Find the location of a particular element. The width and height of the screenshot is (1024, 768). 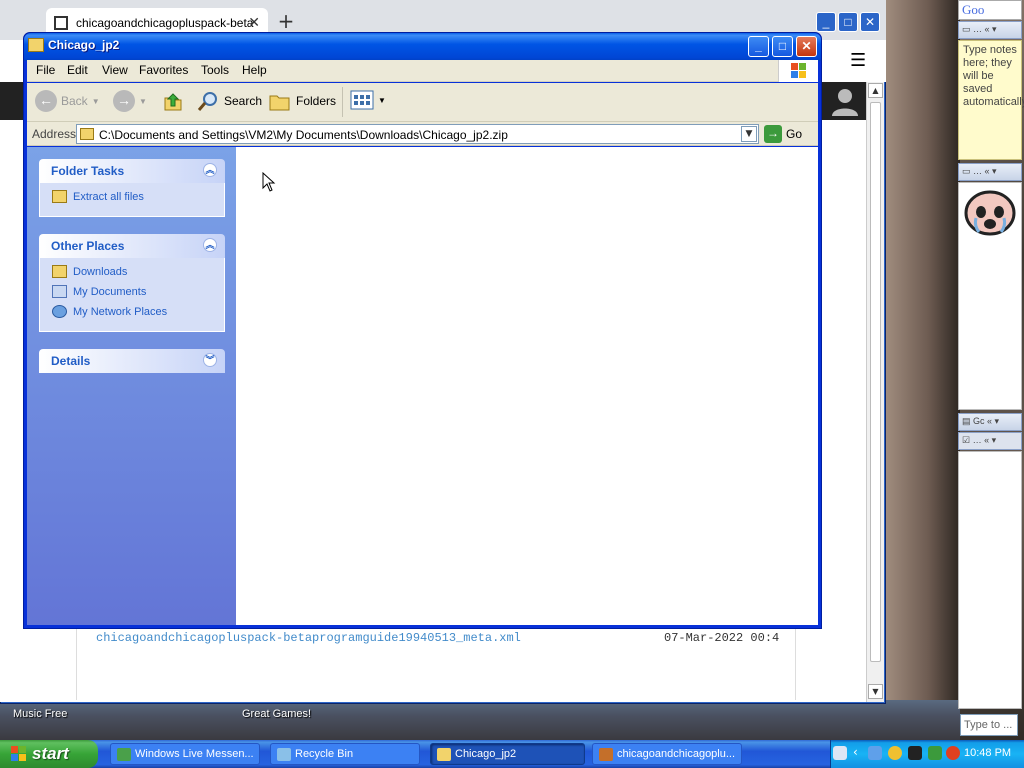

folder-icon is located at coordinates (59, 271).